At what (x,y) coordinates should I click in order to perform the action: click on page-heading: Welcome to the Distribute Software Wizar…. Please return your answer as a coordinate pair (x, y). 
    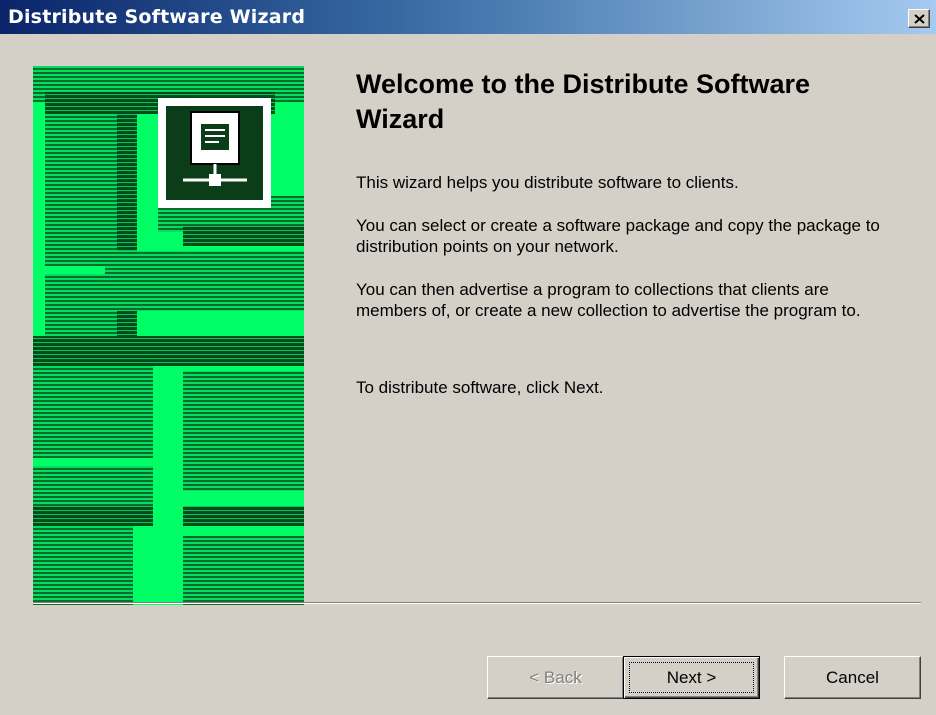
    Looking at the image, I should click on (583, 101).